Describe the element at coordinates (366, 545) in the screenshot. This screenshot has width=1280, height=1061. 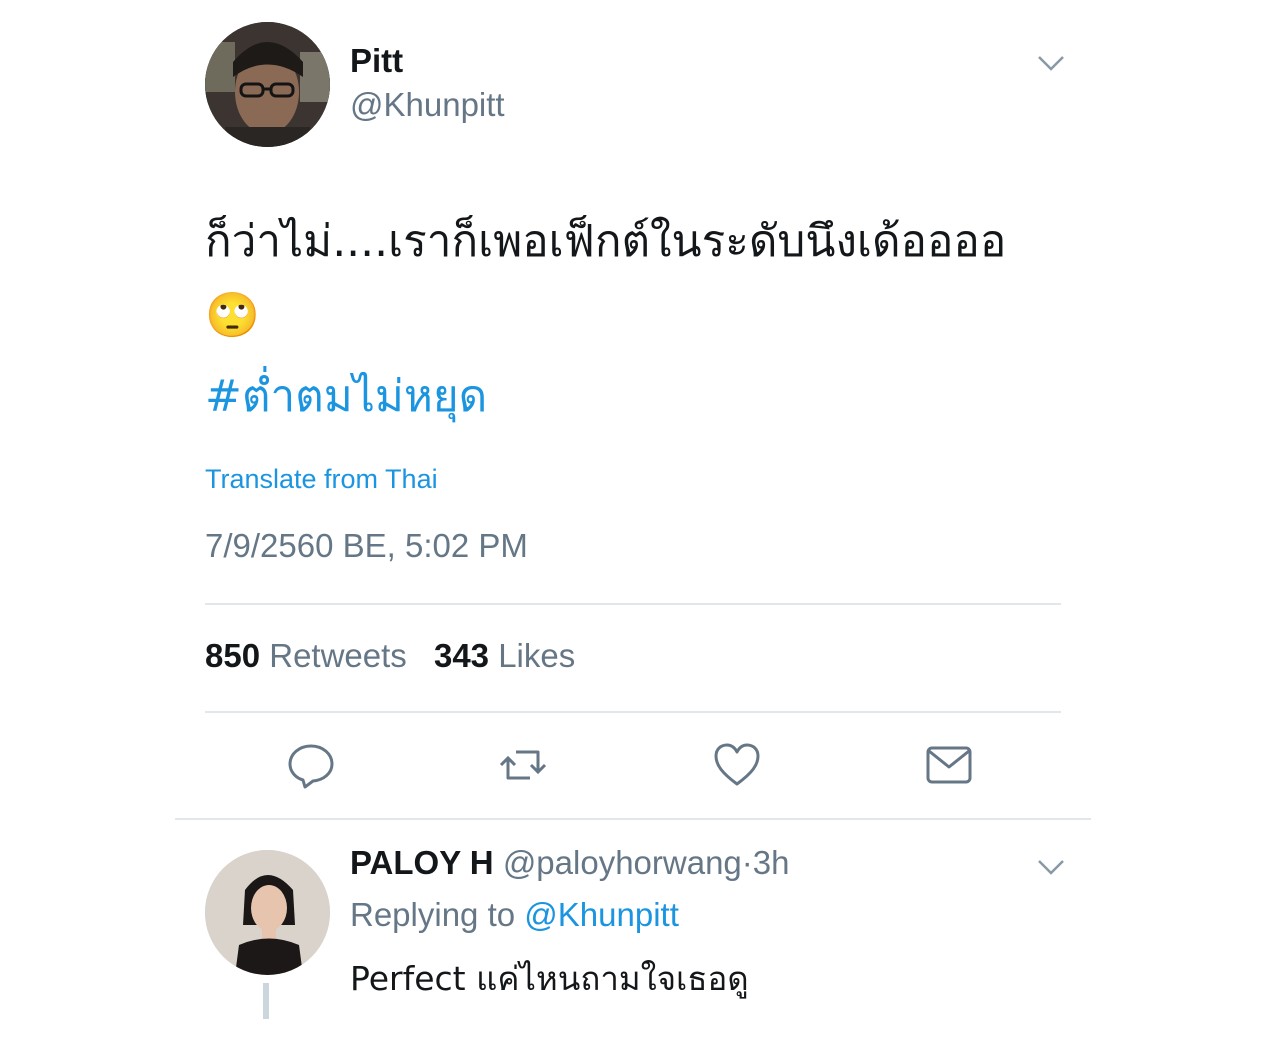
I see `tweet-timestamp: 7/9/2560 BE, 5:02 PM` at that location.